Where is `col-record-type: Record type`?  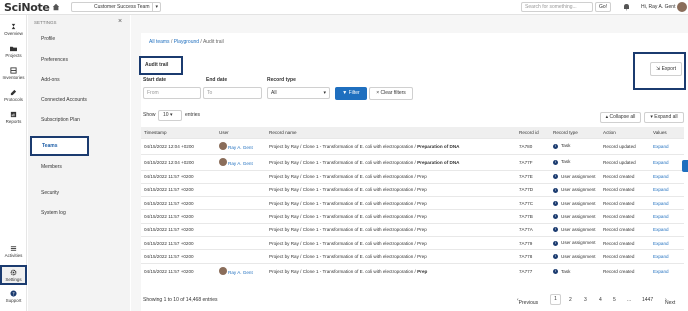
col-record-type: Record type is located at coordinates (575, 132).